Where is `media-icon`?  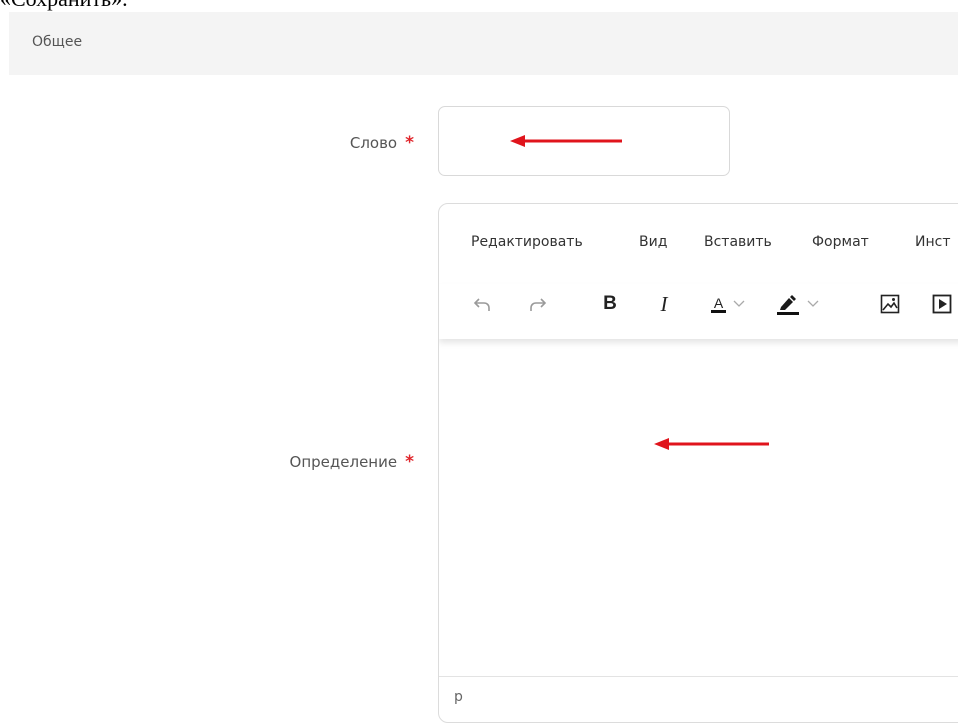 media-icon is located at coordinates (942, 304).